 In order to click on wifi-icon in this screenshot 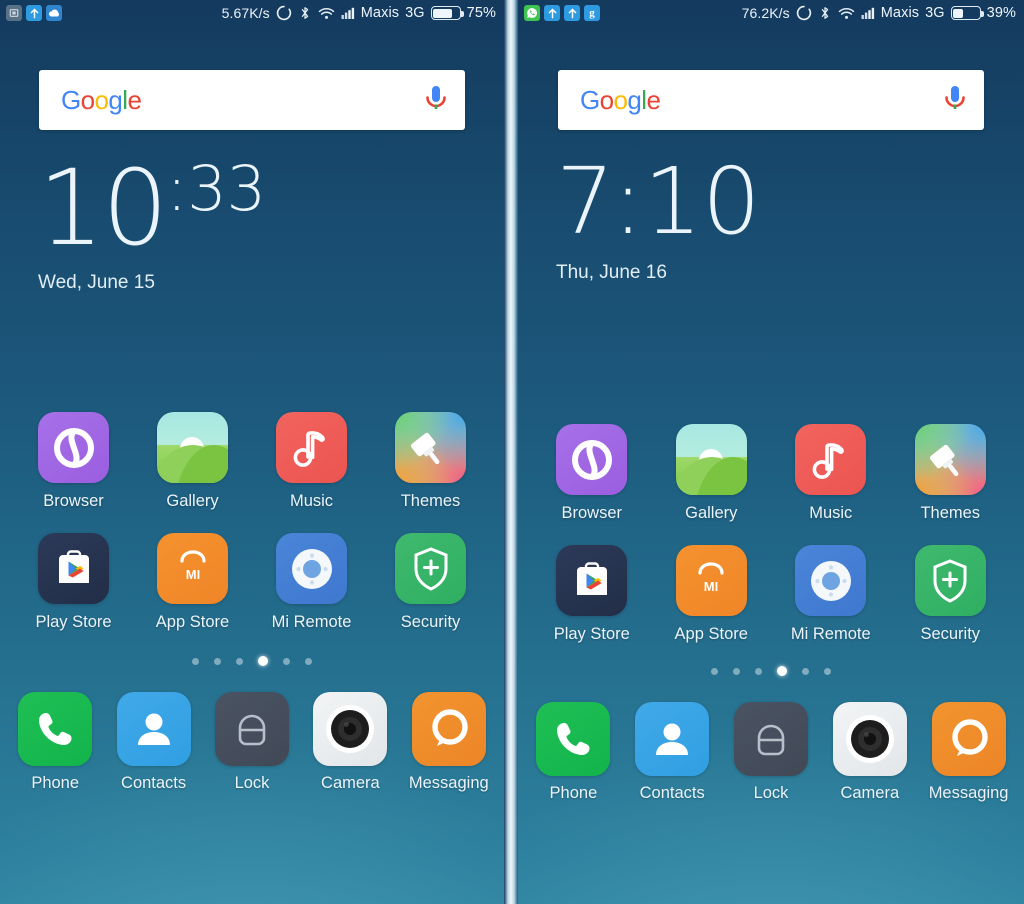, I will do `click(326, 13)`.